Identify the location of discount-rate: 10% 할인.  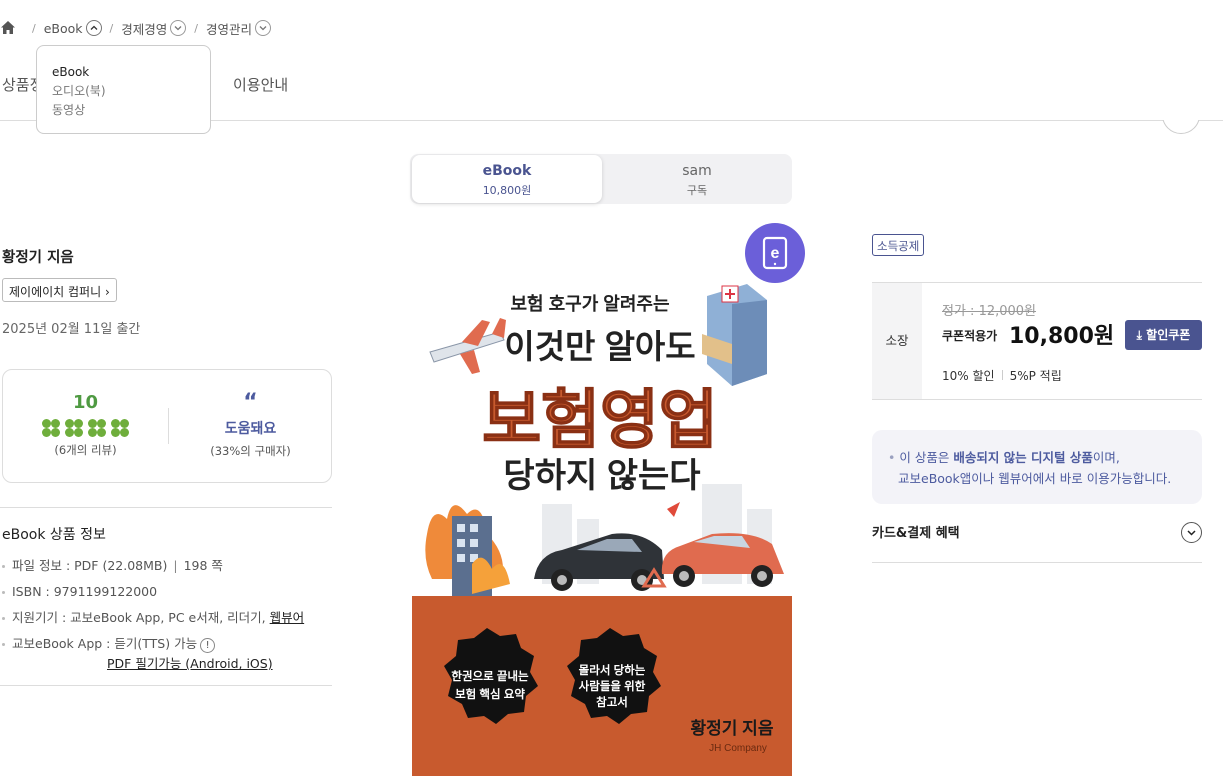
(968, 376).